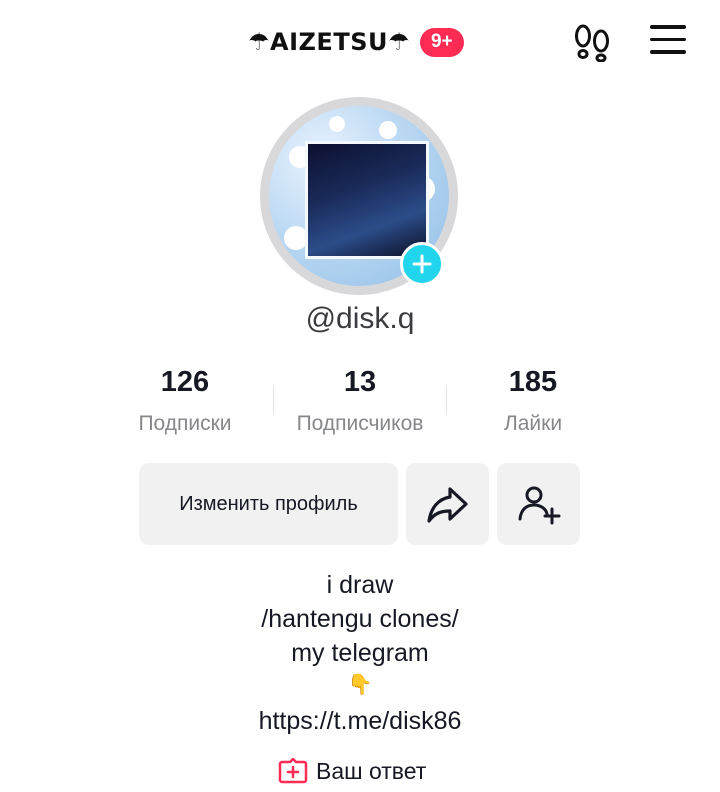  I want to click on edit-profile-label: Изменить профиль, so click(268, 503).